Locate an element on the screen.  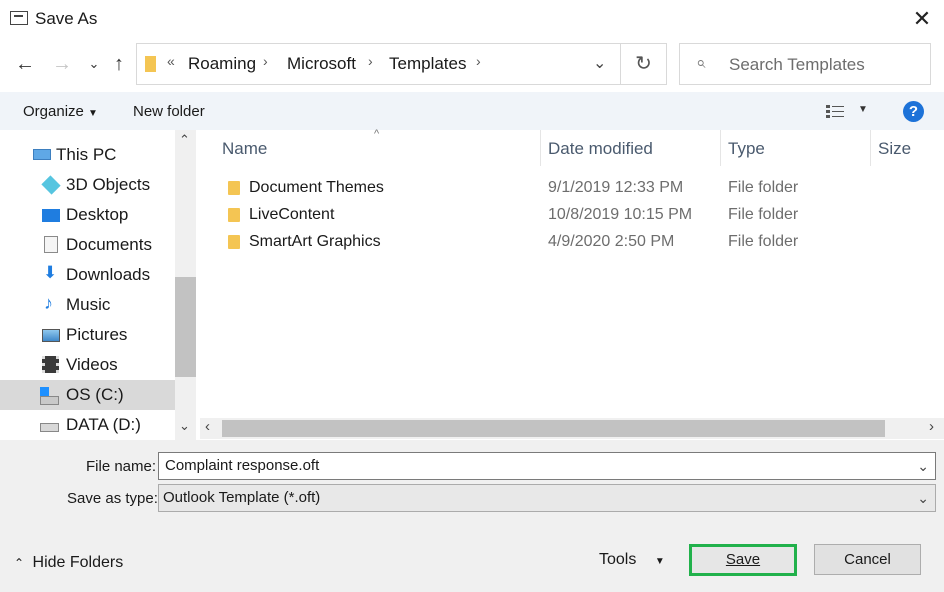
music-icon: ♪ is located at coordinates (48, 303).